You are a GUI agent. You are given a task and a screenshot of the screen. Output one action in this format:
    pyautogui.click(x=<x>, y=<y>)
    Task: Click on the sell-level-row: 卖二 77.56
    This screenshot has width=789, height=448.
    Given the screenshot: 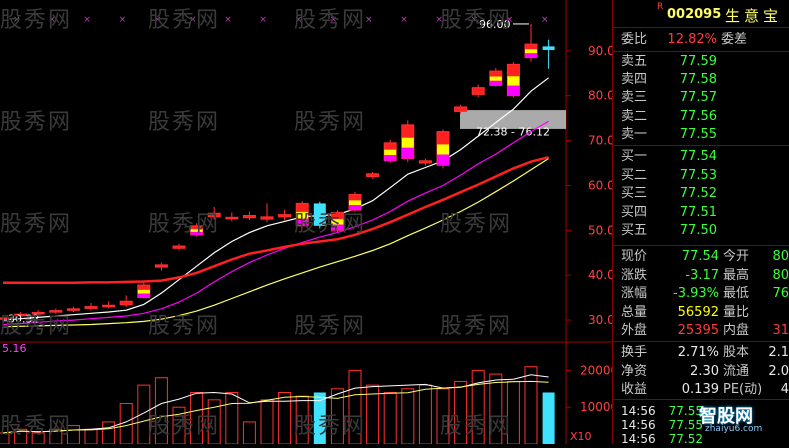 What is the action you would take?
    pyautogui.click(x=701, y=117)
    